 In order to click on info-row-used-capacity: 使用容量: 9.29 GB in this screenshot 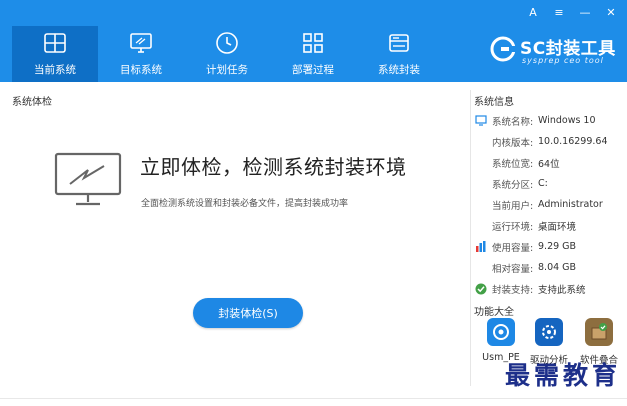, I will do `click(549, 246)`.